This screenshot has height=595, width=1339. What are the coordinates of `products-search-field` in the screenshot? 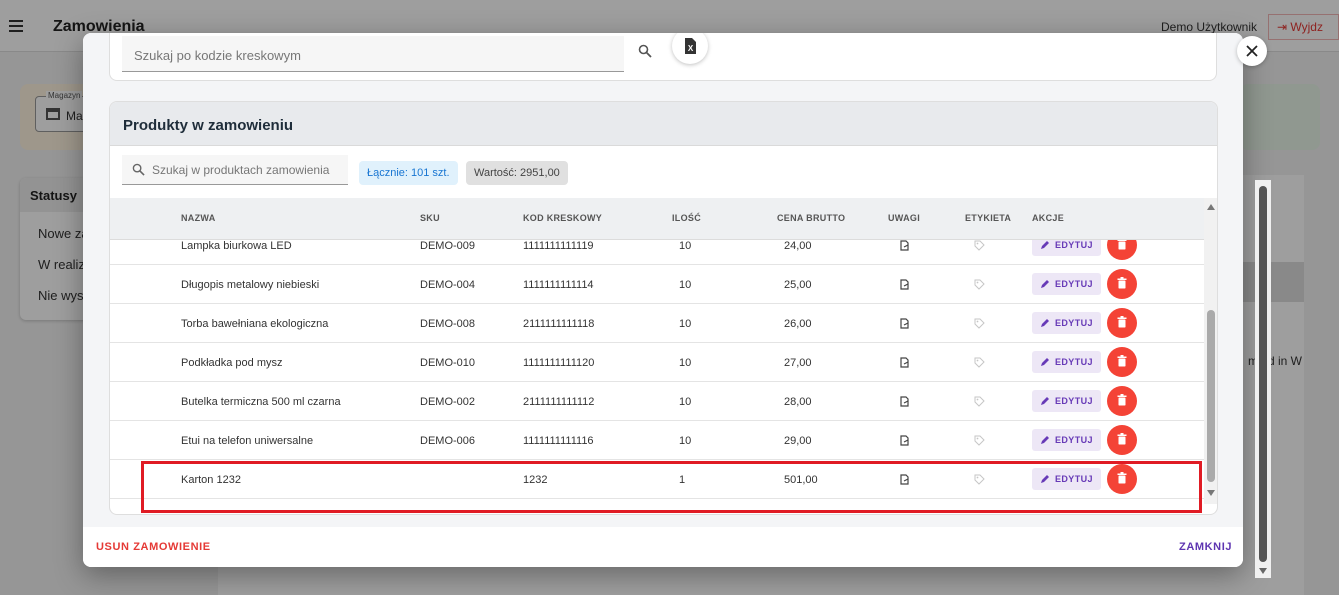 It's located at (235, 170).